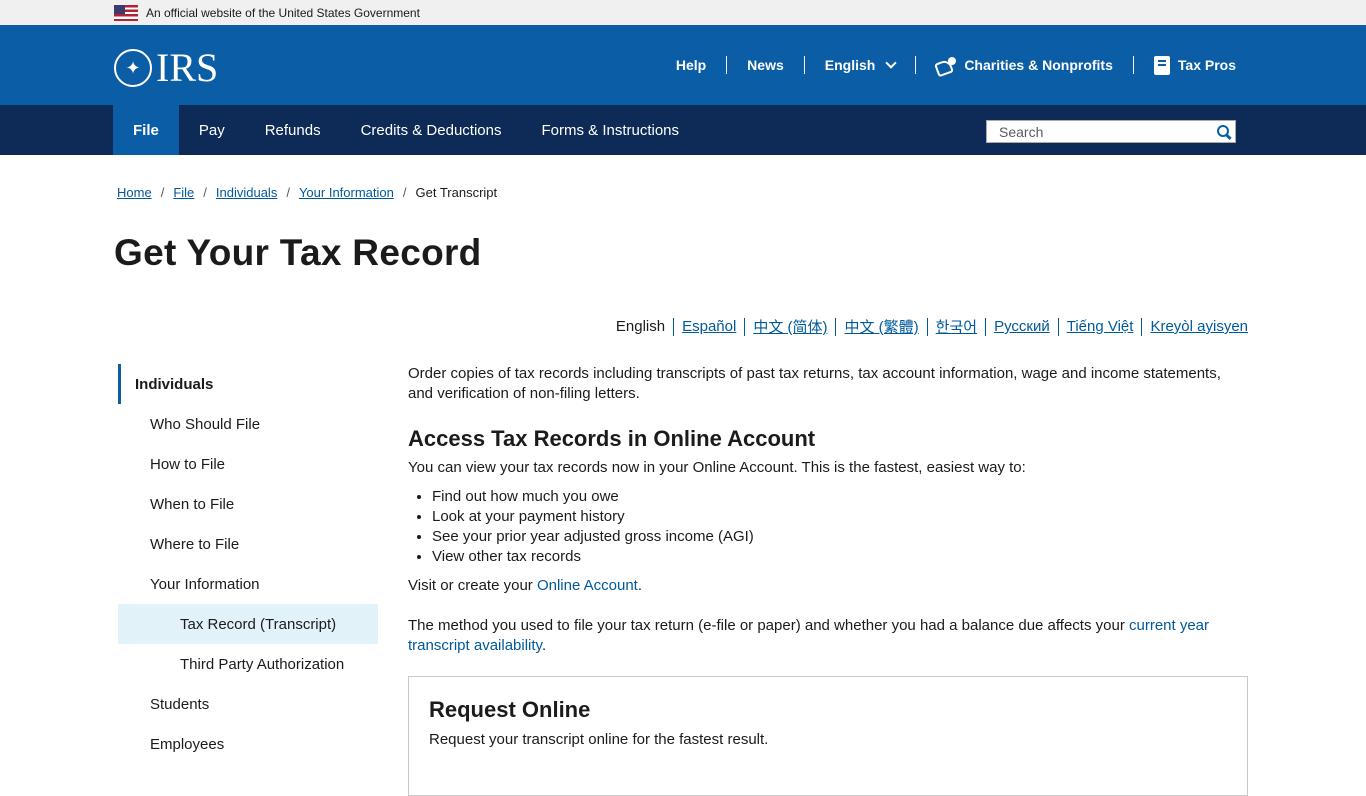  I want to click on section-heading: Access Tax Records in Online Account, so click(612, 438).